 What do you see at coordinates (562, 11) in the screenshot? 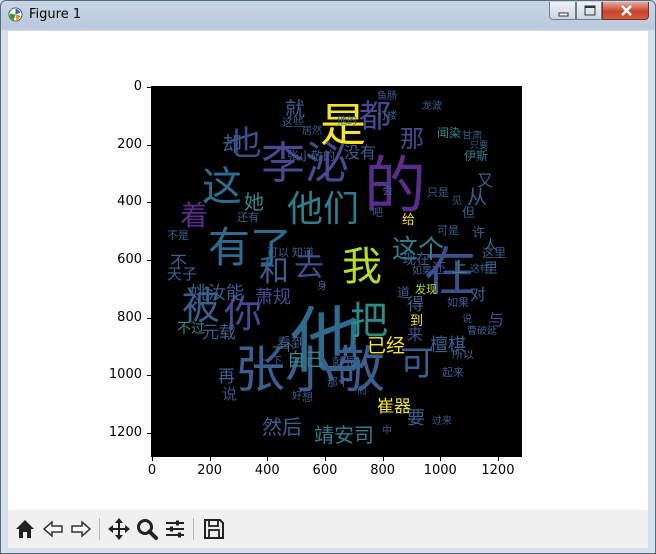
I see `minimize-button` at bounding box center [562, 11].